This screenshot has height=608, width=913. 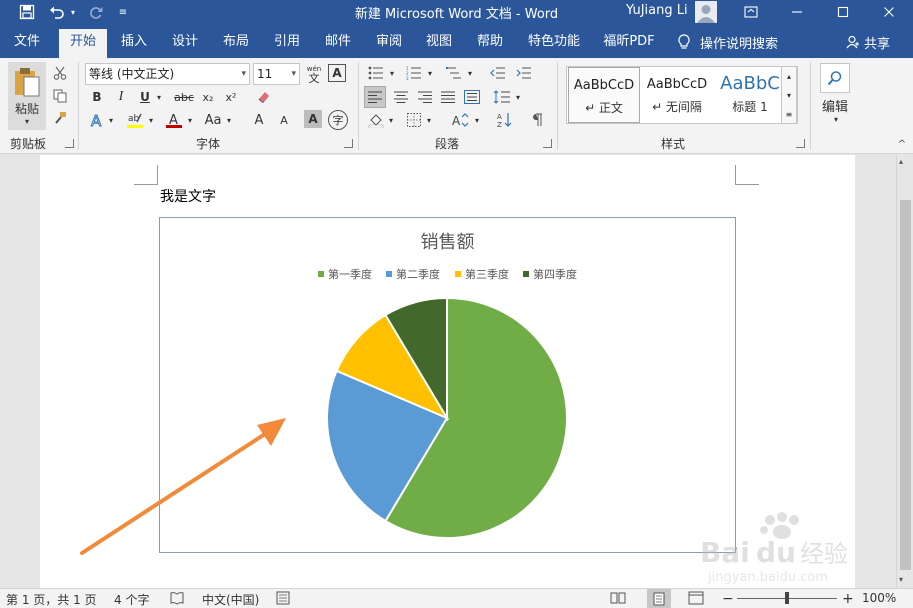 I want to click on more-styles-icon: ≡, so click(x=789, y=114).